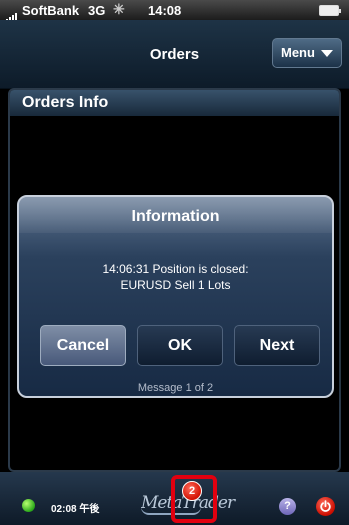 This screenshot has height=525, width=349. I want to click on message-counter: Message 1 of 2, so click(175, 388).